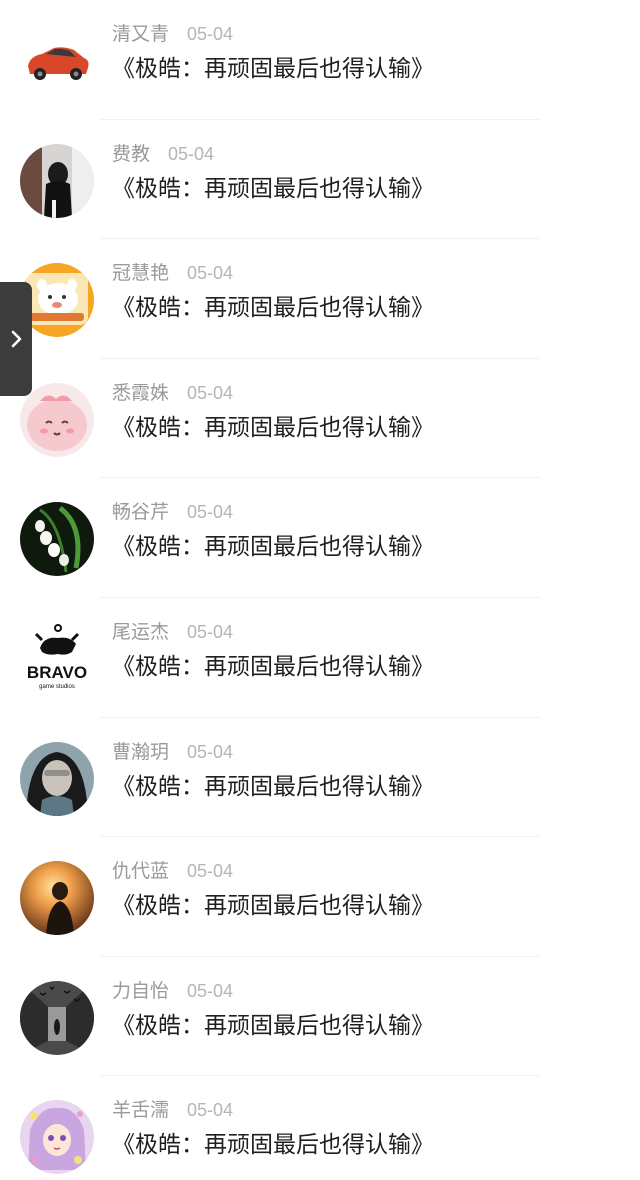 The width and height of the screenshot is (640, 1180). Describe the element at coordinates (140, 273) in the screenshot. I see `user-name: 冠慧艳` at that location.